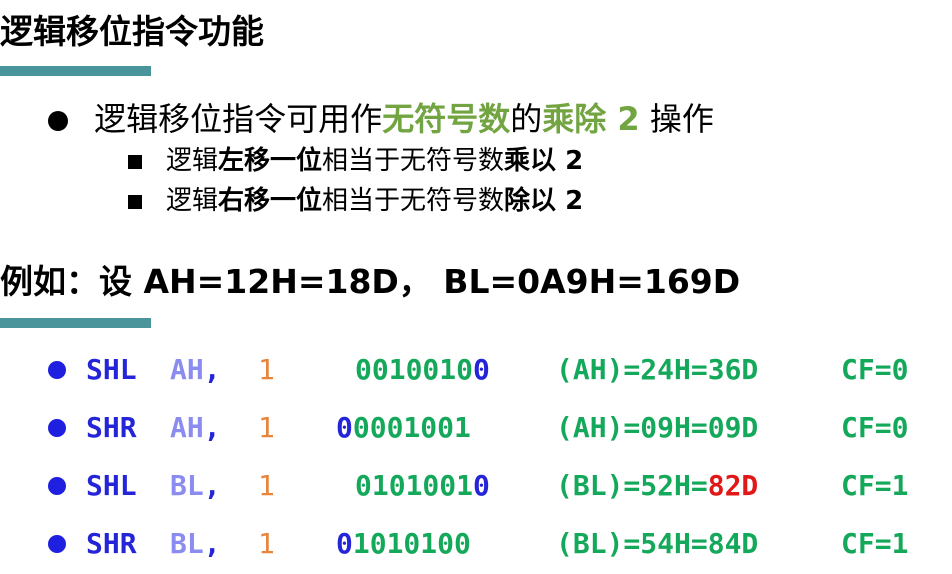  What do you see at coordinates (75, 323) in the screenshot?
I see `example-underline` at bounding box center [75, 323].